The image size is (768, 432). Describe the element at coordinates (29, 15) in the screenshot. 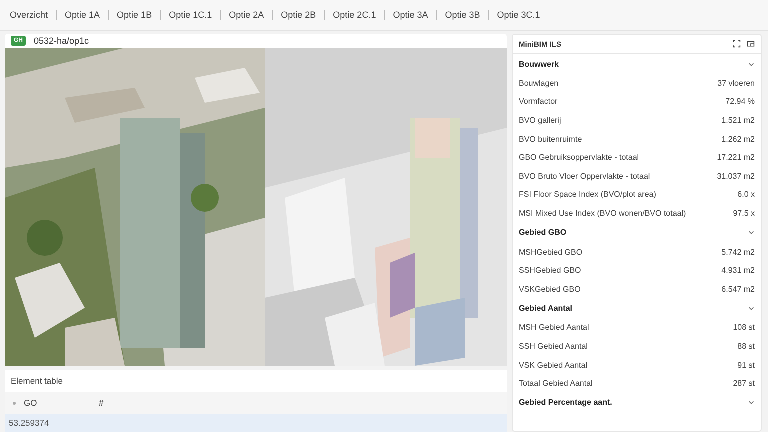

I see `tab: Overzicht` at that location.